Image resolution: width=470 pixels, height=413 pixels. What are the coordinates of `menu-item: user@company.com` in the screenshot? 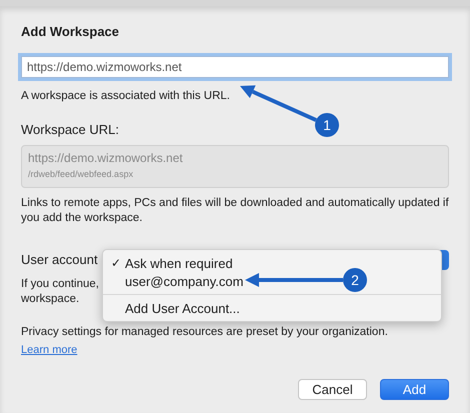 It's located at (175, 281).